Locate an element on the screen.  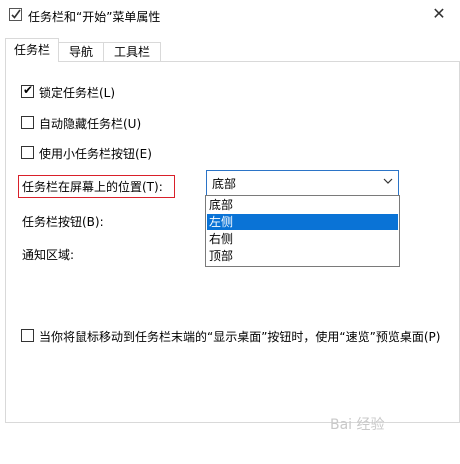
peek-label: 当你将鼠标移动到任务栏末端的“显示桌面”按钮时，使用“速览”预览桌面(P) is located at coordinates (240, 337).